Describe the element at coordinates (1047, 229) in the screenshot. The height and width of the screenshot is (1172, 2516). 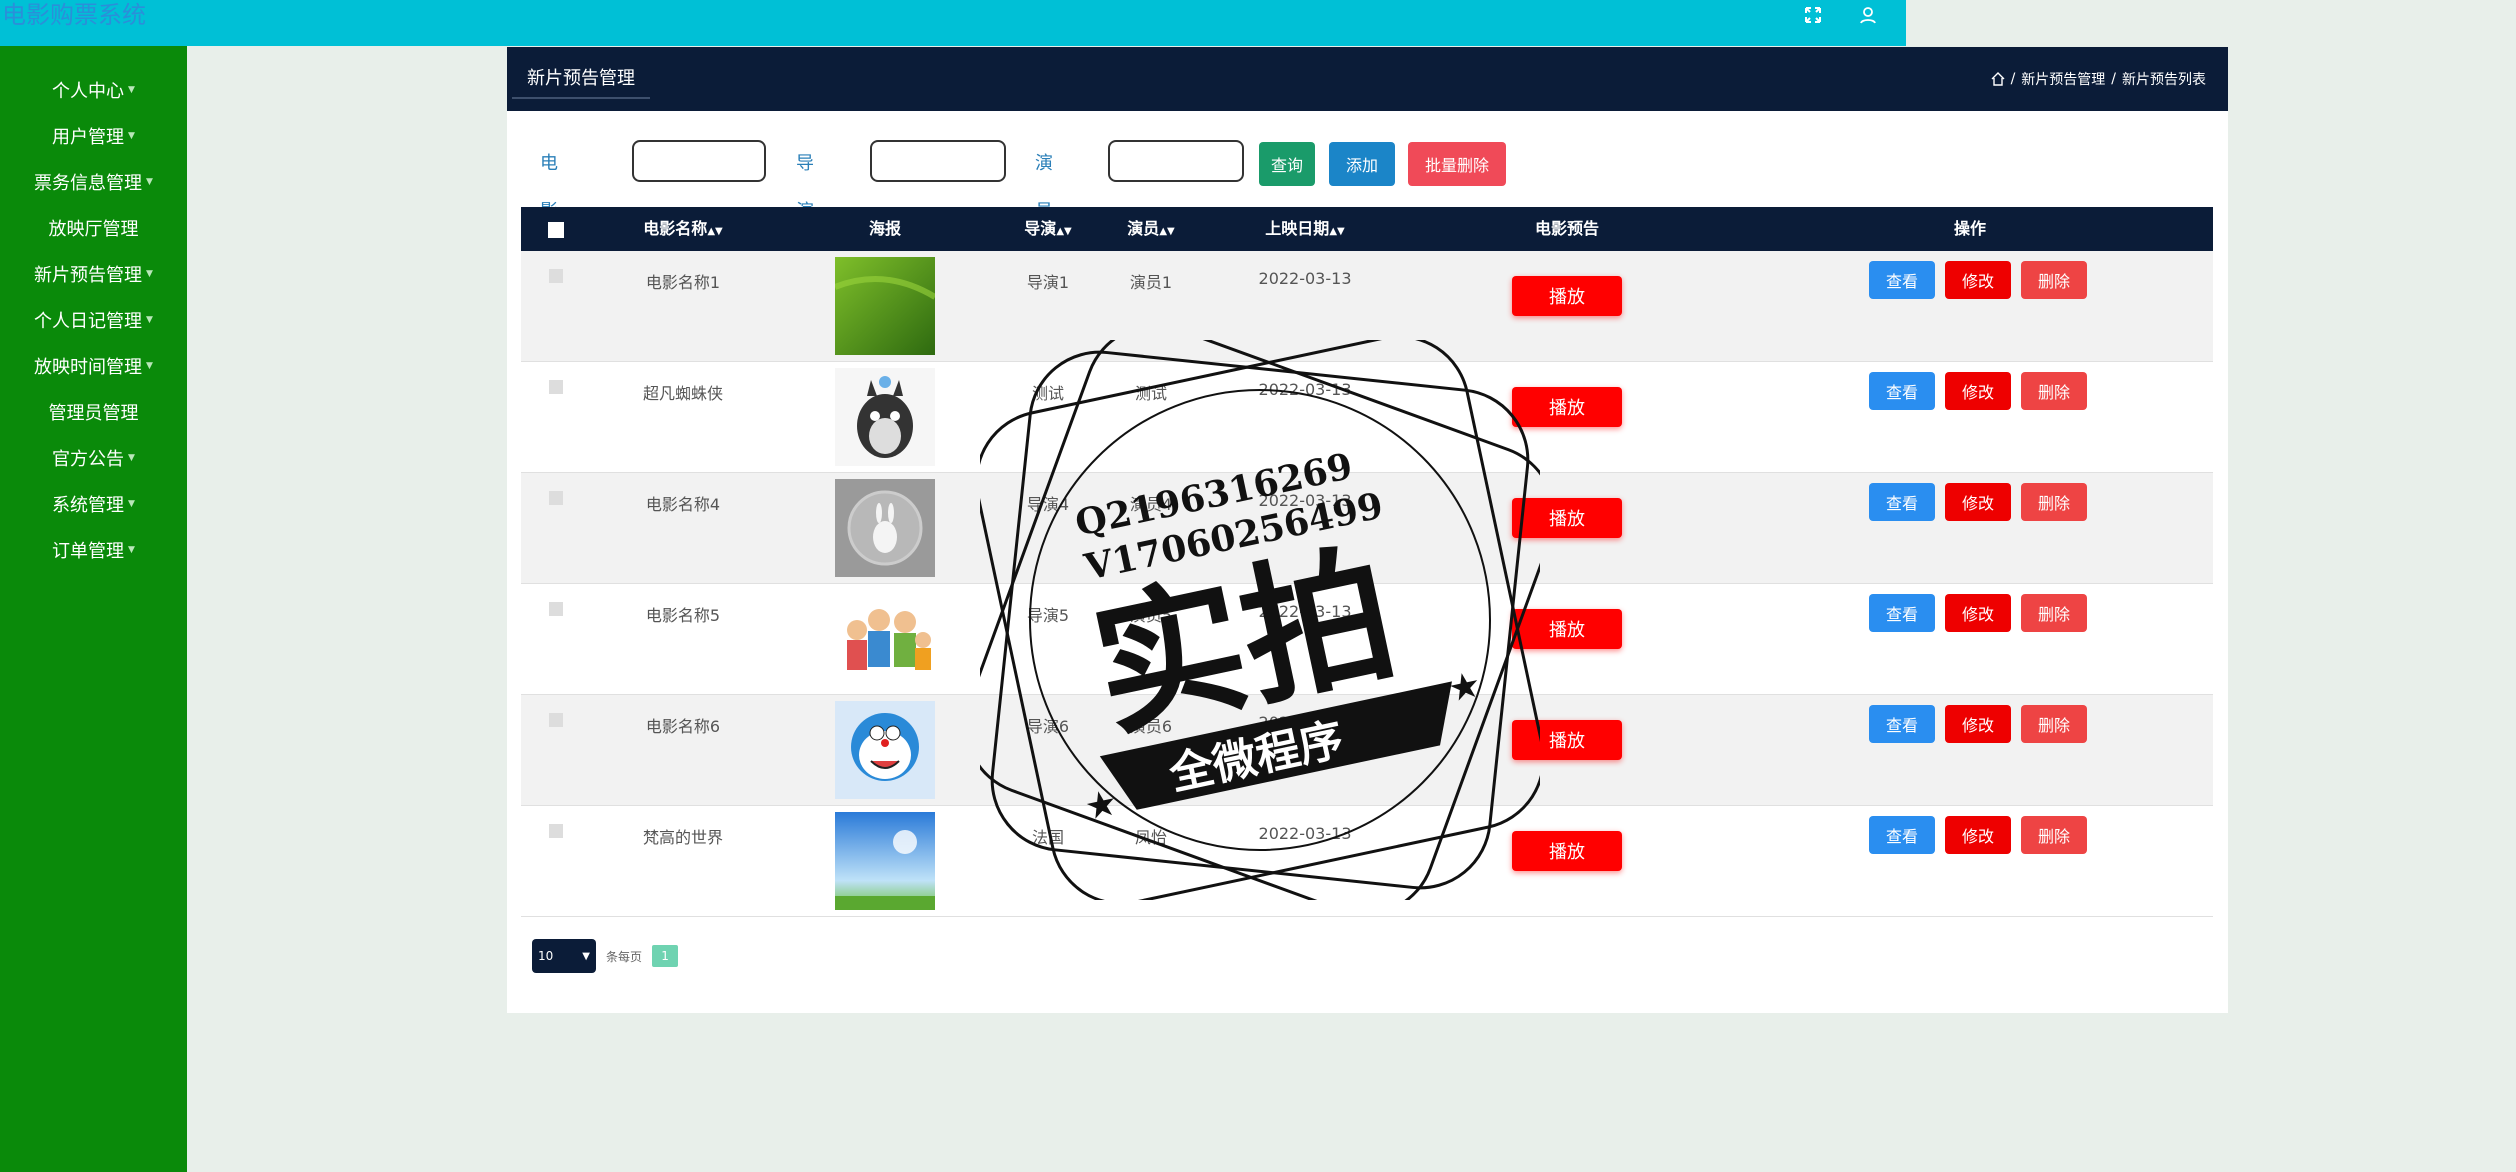
I see `col-director-header: 导演▲▼` at that location.